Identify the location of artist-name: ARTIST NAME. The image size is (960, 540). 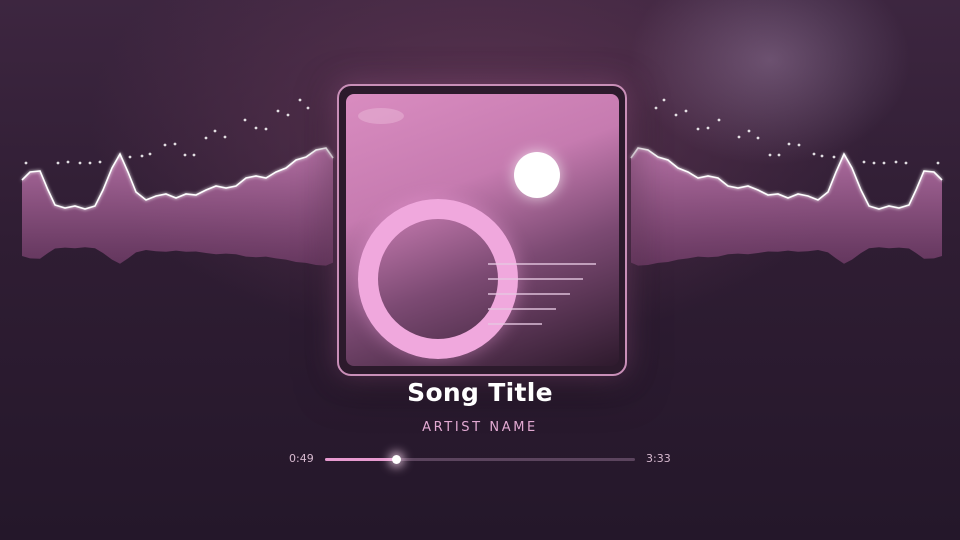
(480, 427).